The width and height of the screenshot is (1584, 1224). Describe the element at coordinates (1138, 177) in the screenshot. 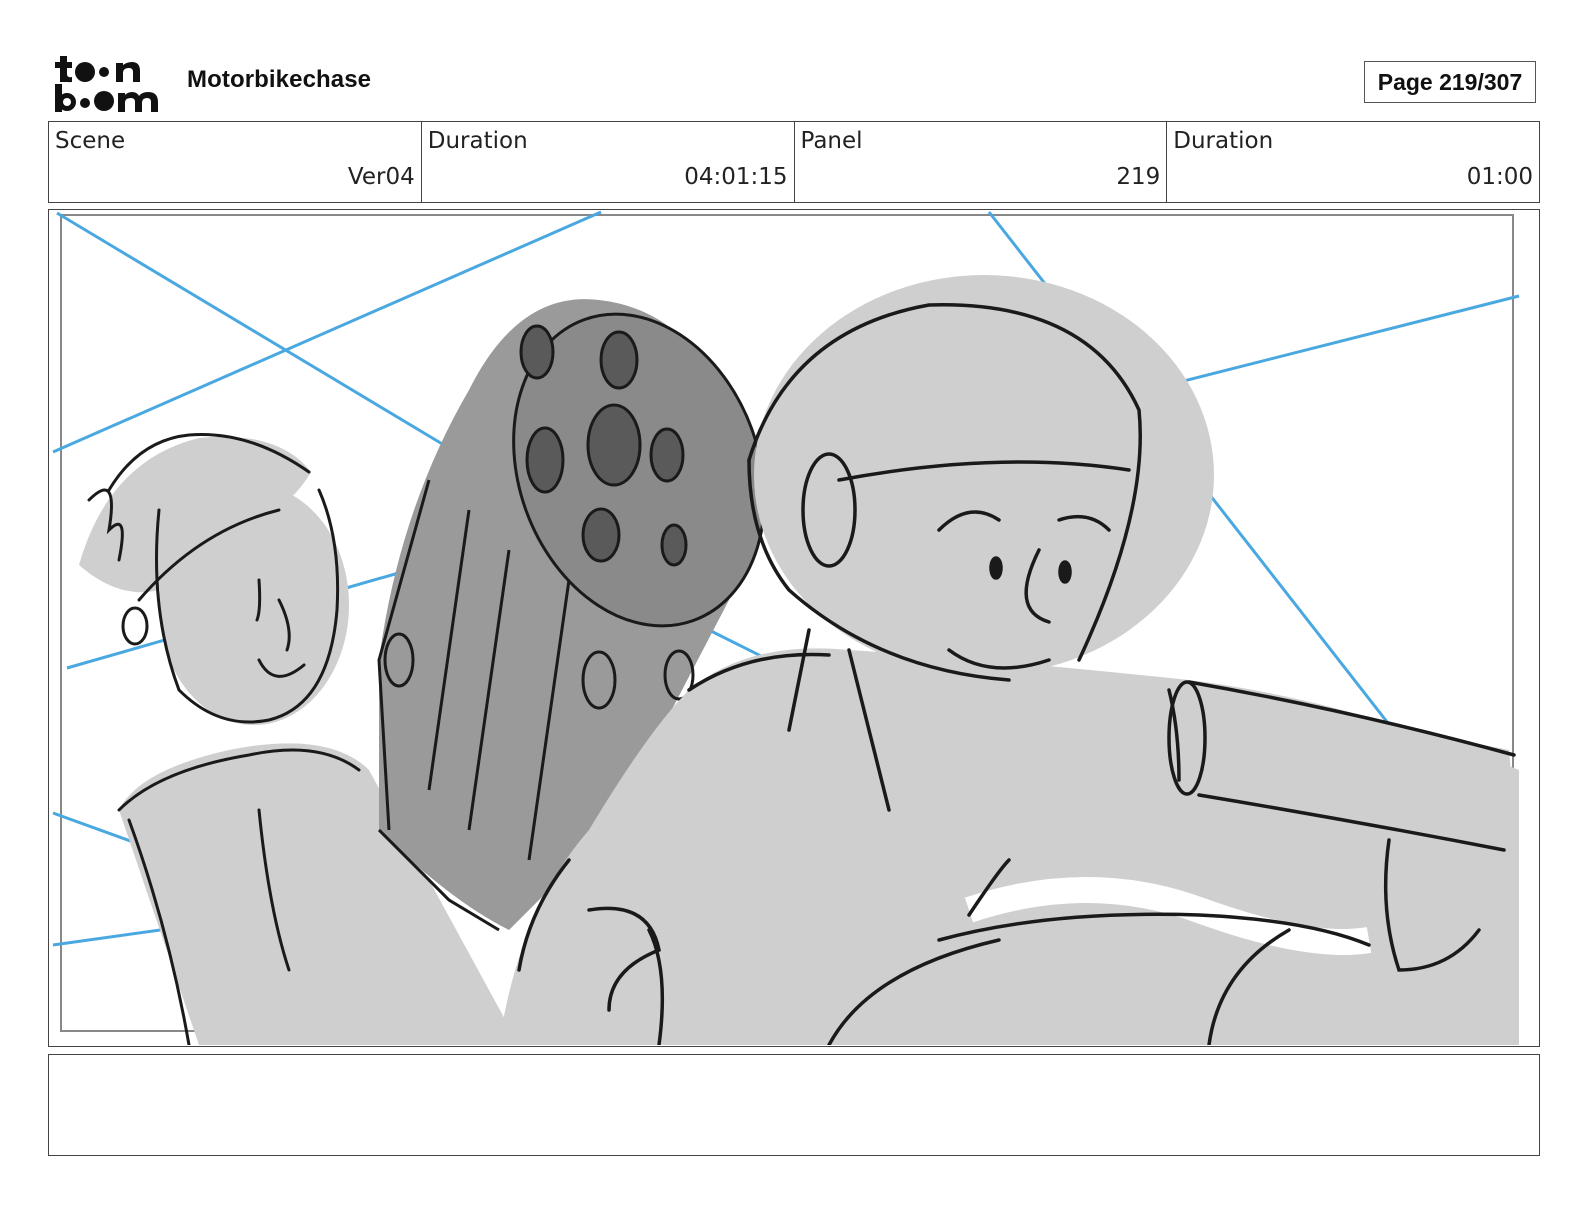

I see `panel-value: 219` at that location.